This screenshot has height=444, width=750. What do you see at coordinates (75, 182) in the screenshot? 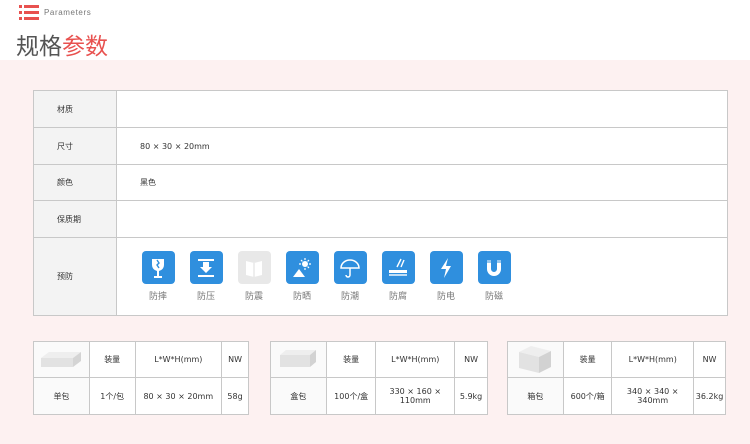
I see `param-label: 颜色` at bounding box center [75, 182].